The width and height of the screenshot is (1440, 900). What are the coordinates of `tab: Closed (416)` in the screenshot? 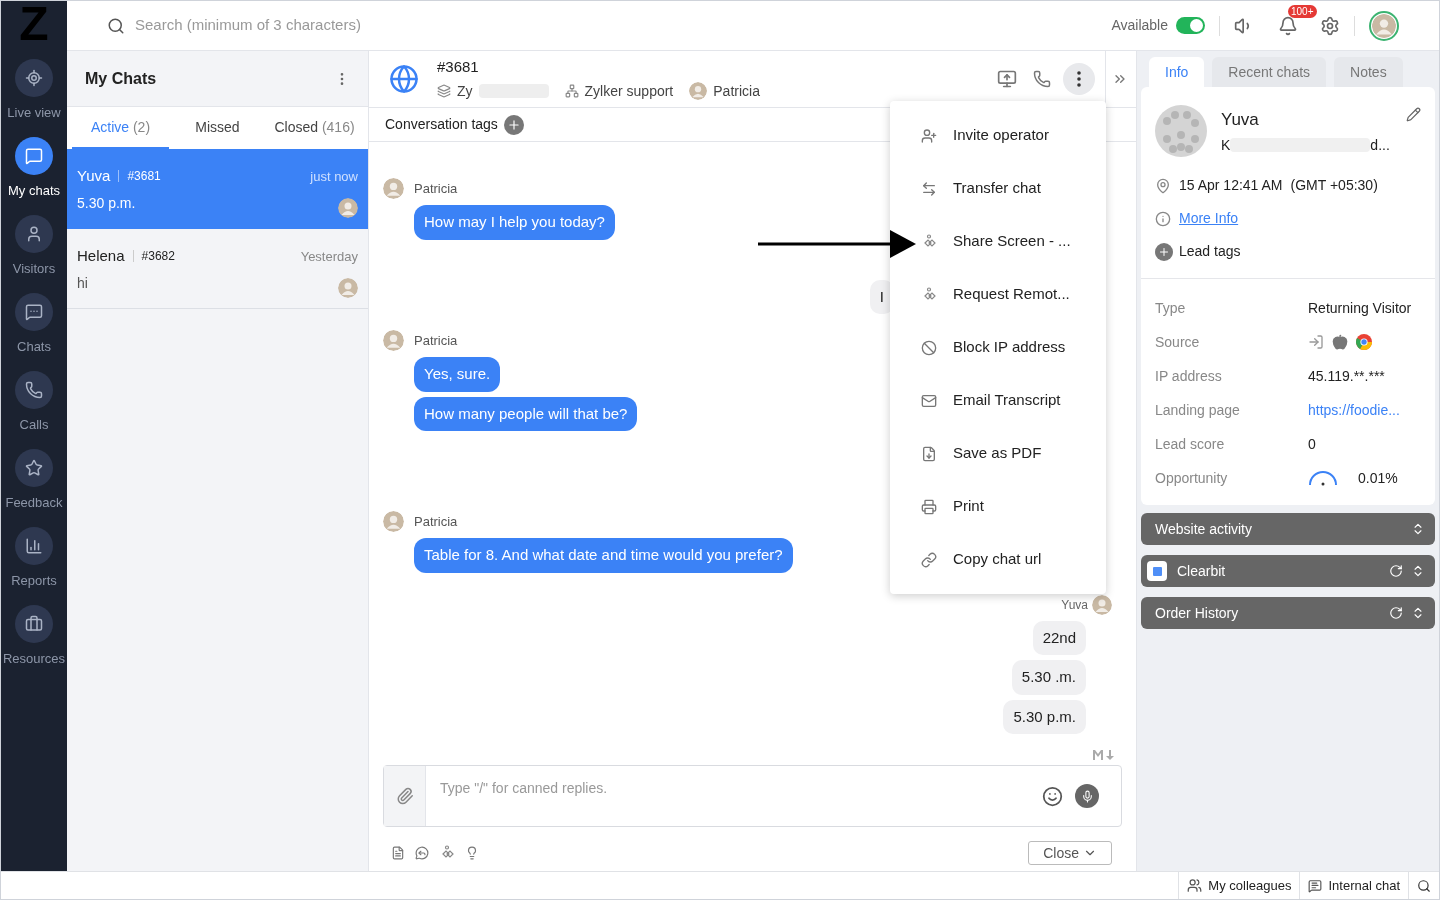 It's located at (314, 128).